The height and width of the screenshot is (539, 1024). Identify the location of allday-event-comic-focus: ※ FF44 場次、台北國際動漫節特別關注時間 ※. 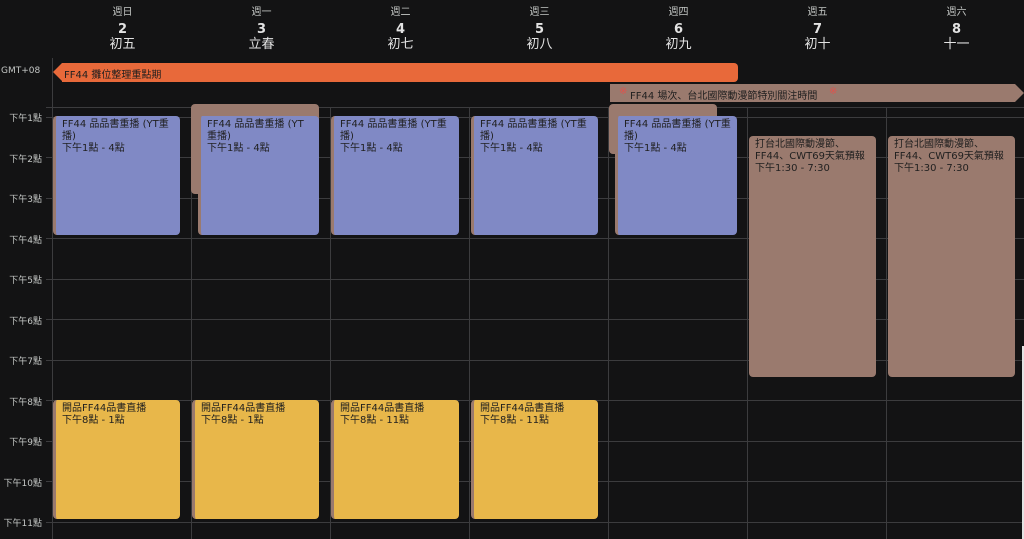
(817, 93).